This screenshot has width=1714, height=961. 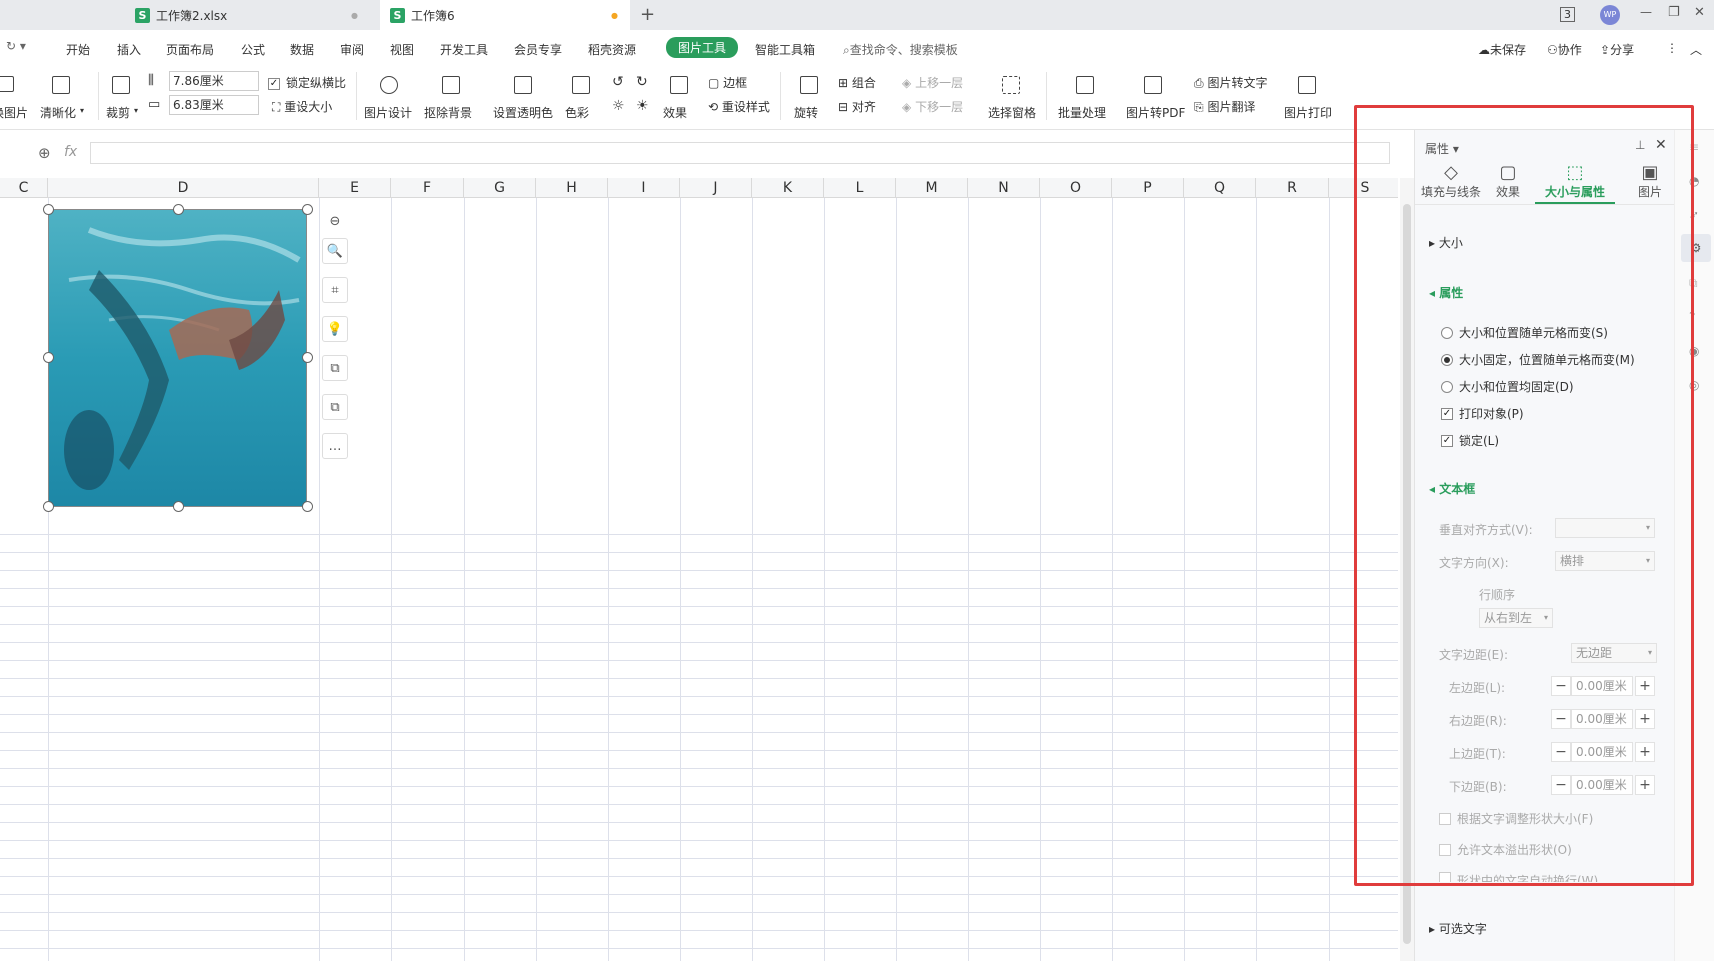 I want to click on column-header: O, so click(x=1076, y=188).